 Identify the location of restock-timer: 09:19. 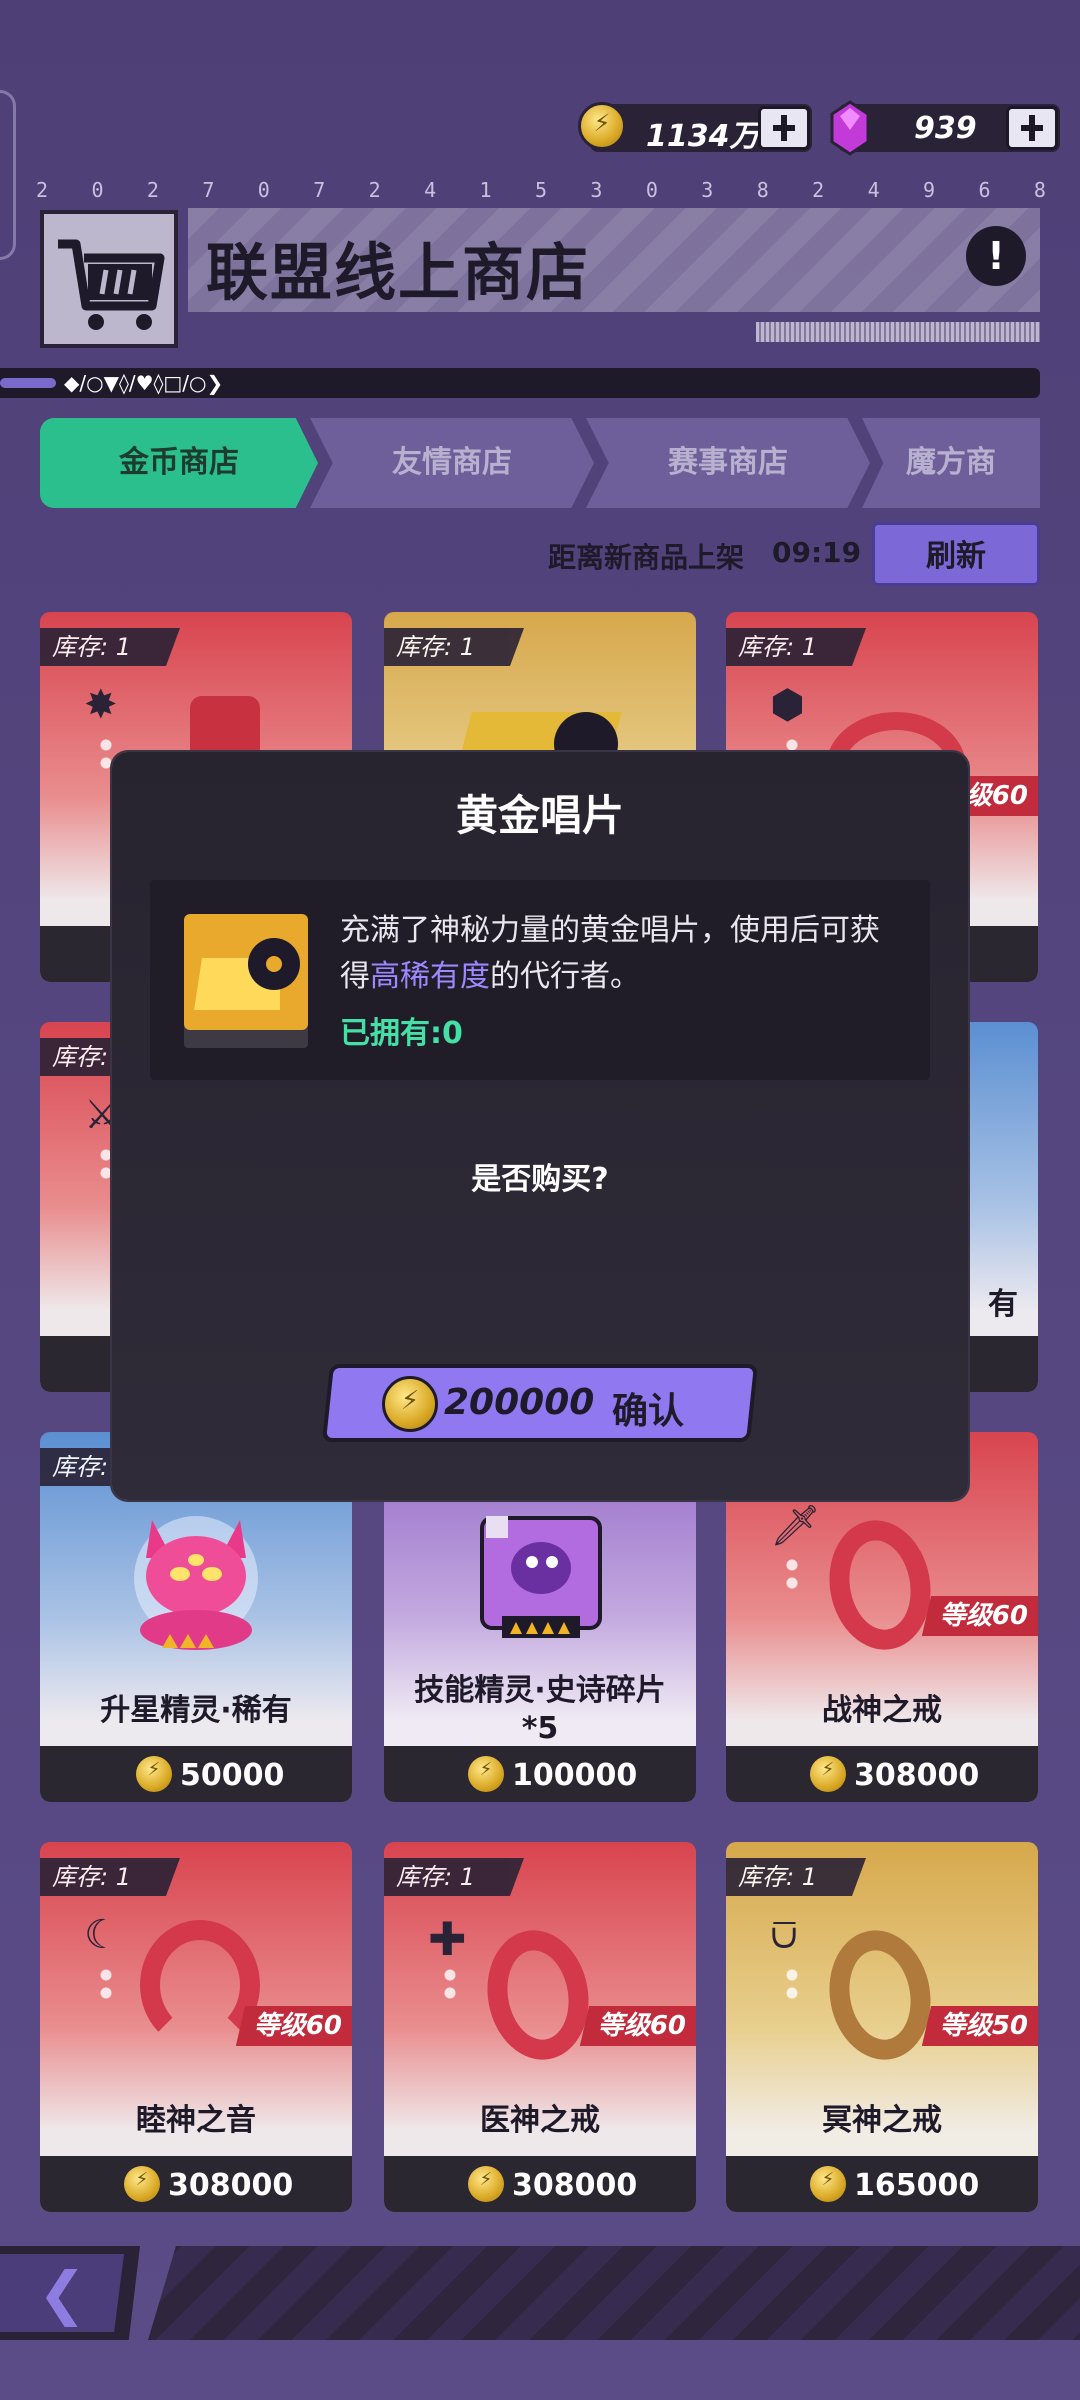
(817, 552).